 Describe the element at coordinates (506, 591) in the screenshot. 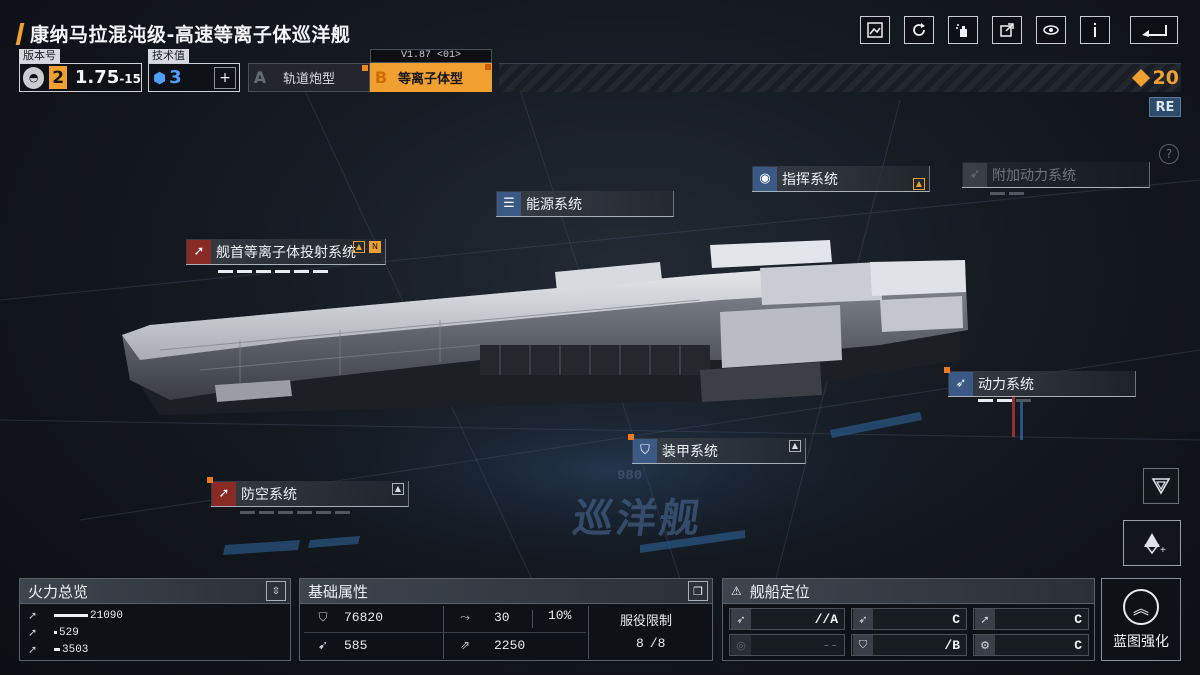

I see `attributes-header: 基础属性 ❐` at that location.